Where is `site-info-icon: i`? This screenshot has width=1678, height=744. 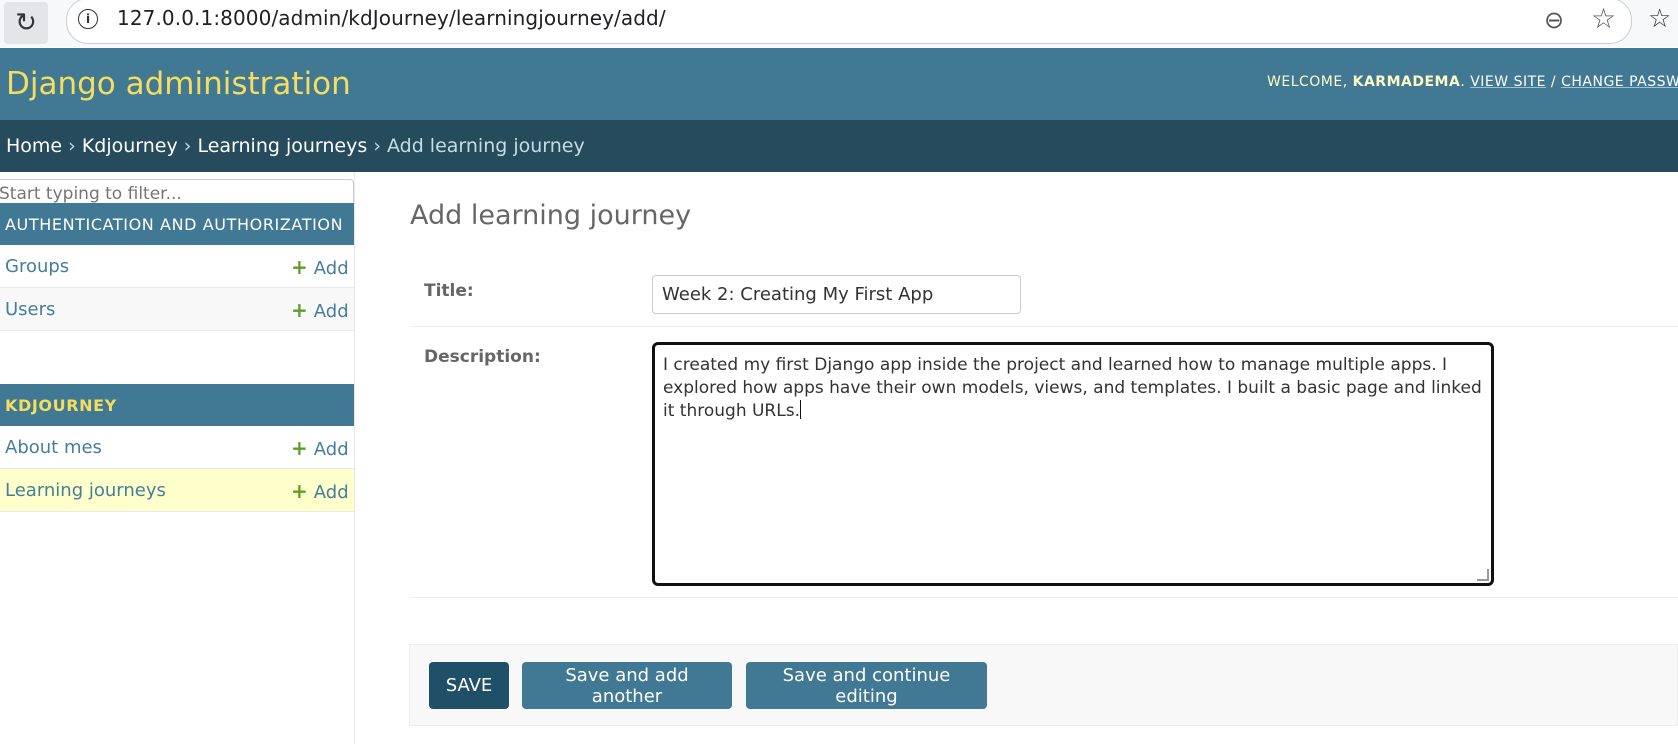 site-info-icon: i is located at coordinates (88, 19).